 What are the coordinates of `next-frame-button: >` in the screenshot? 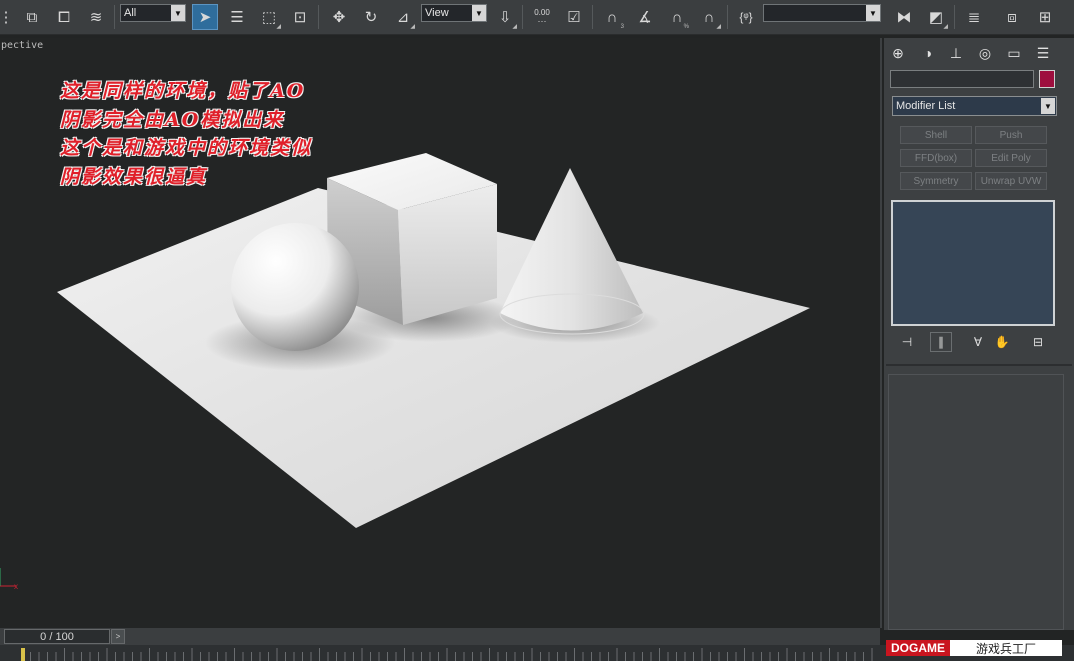 It's located at (118, 636).